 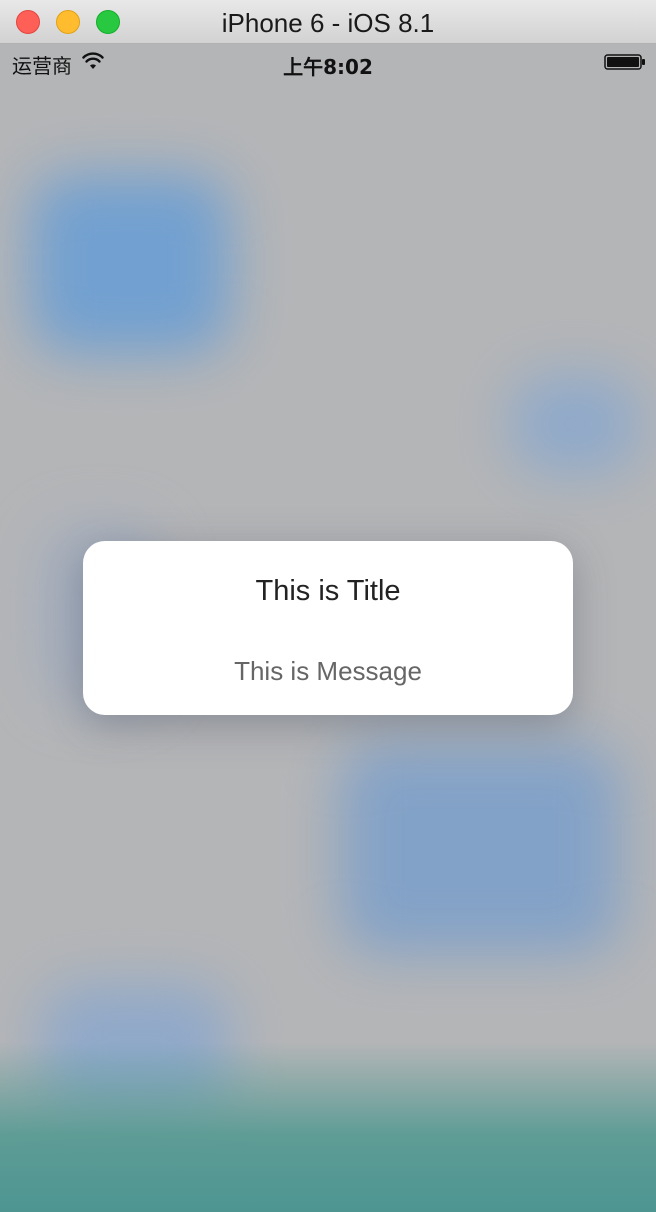 What do you see at coordinates (328, 1127) in the screenshot?
I see `blurred-dock` at bounding box center [328, 1127].